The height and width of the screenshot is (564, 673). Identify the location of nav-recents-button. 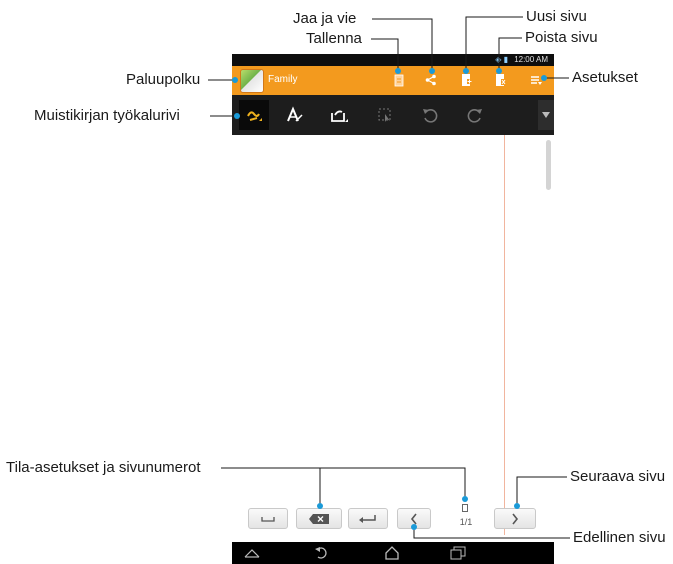
(458, 553).